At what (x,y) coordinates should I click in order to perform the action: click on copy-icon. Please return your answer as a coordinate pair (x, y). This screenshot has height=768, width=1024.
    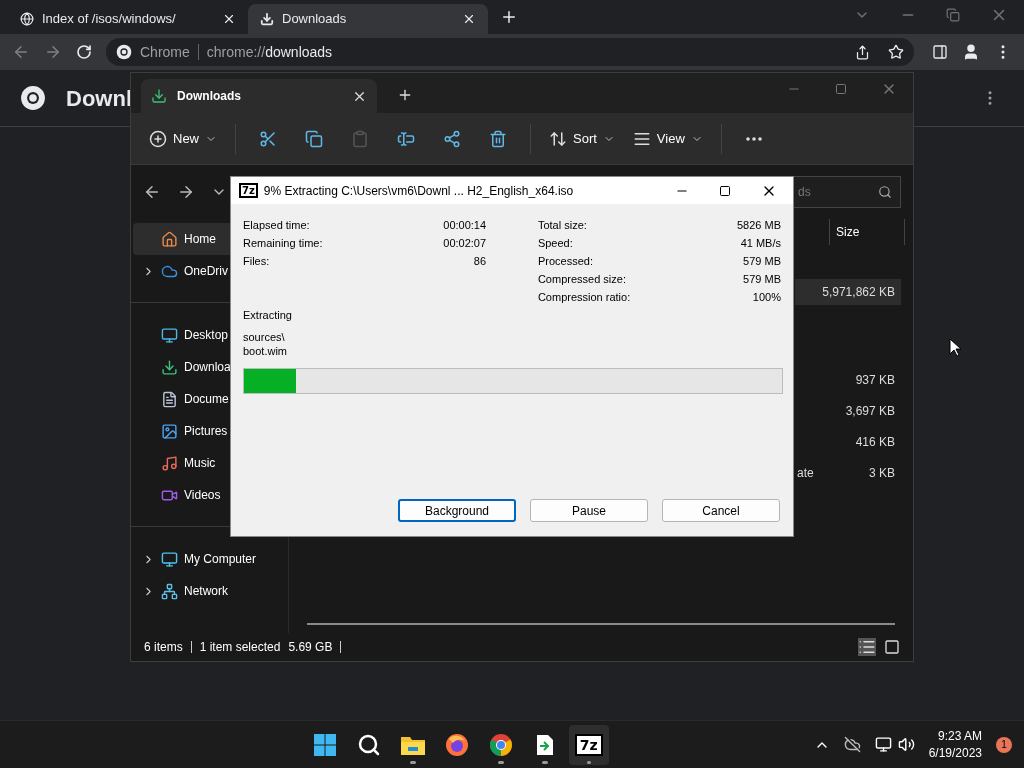
    Looking at the image, I should click on (314, 138).